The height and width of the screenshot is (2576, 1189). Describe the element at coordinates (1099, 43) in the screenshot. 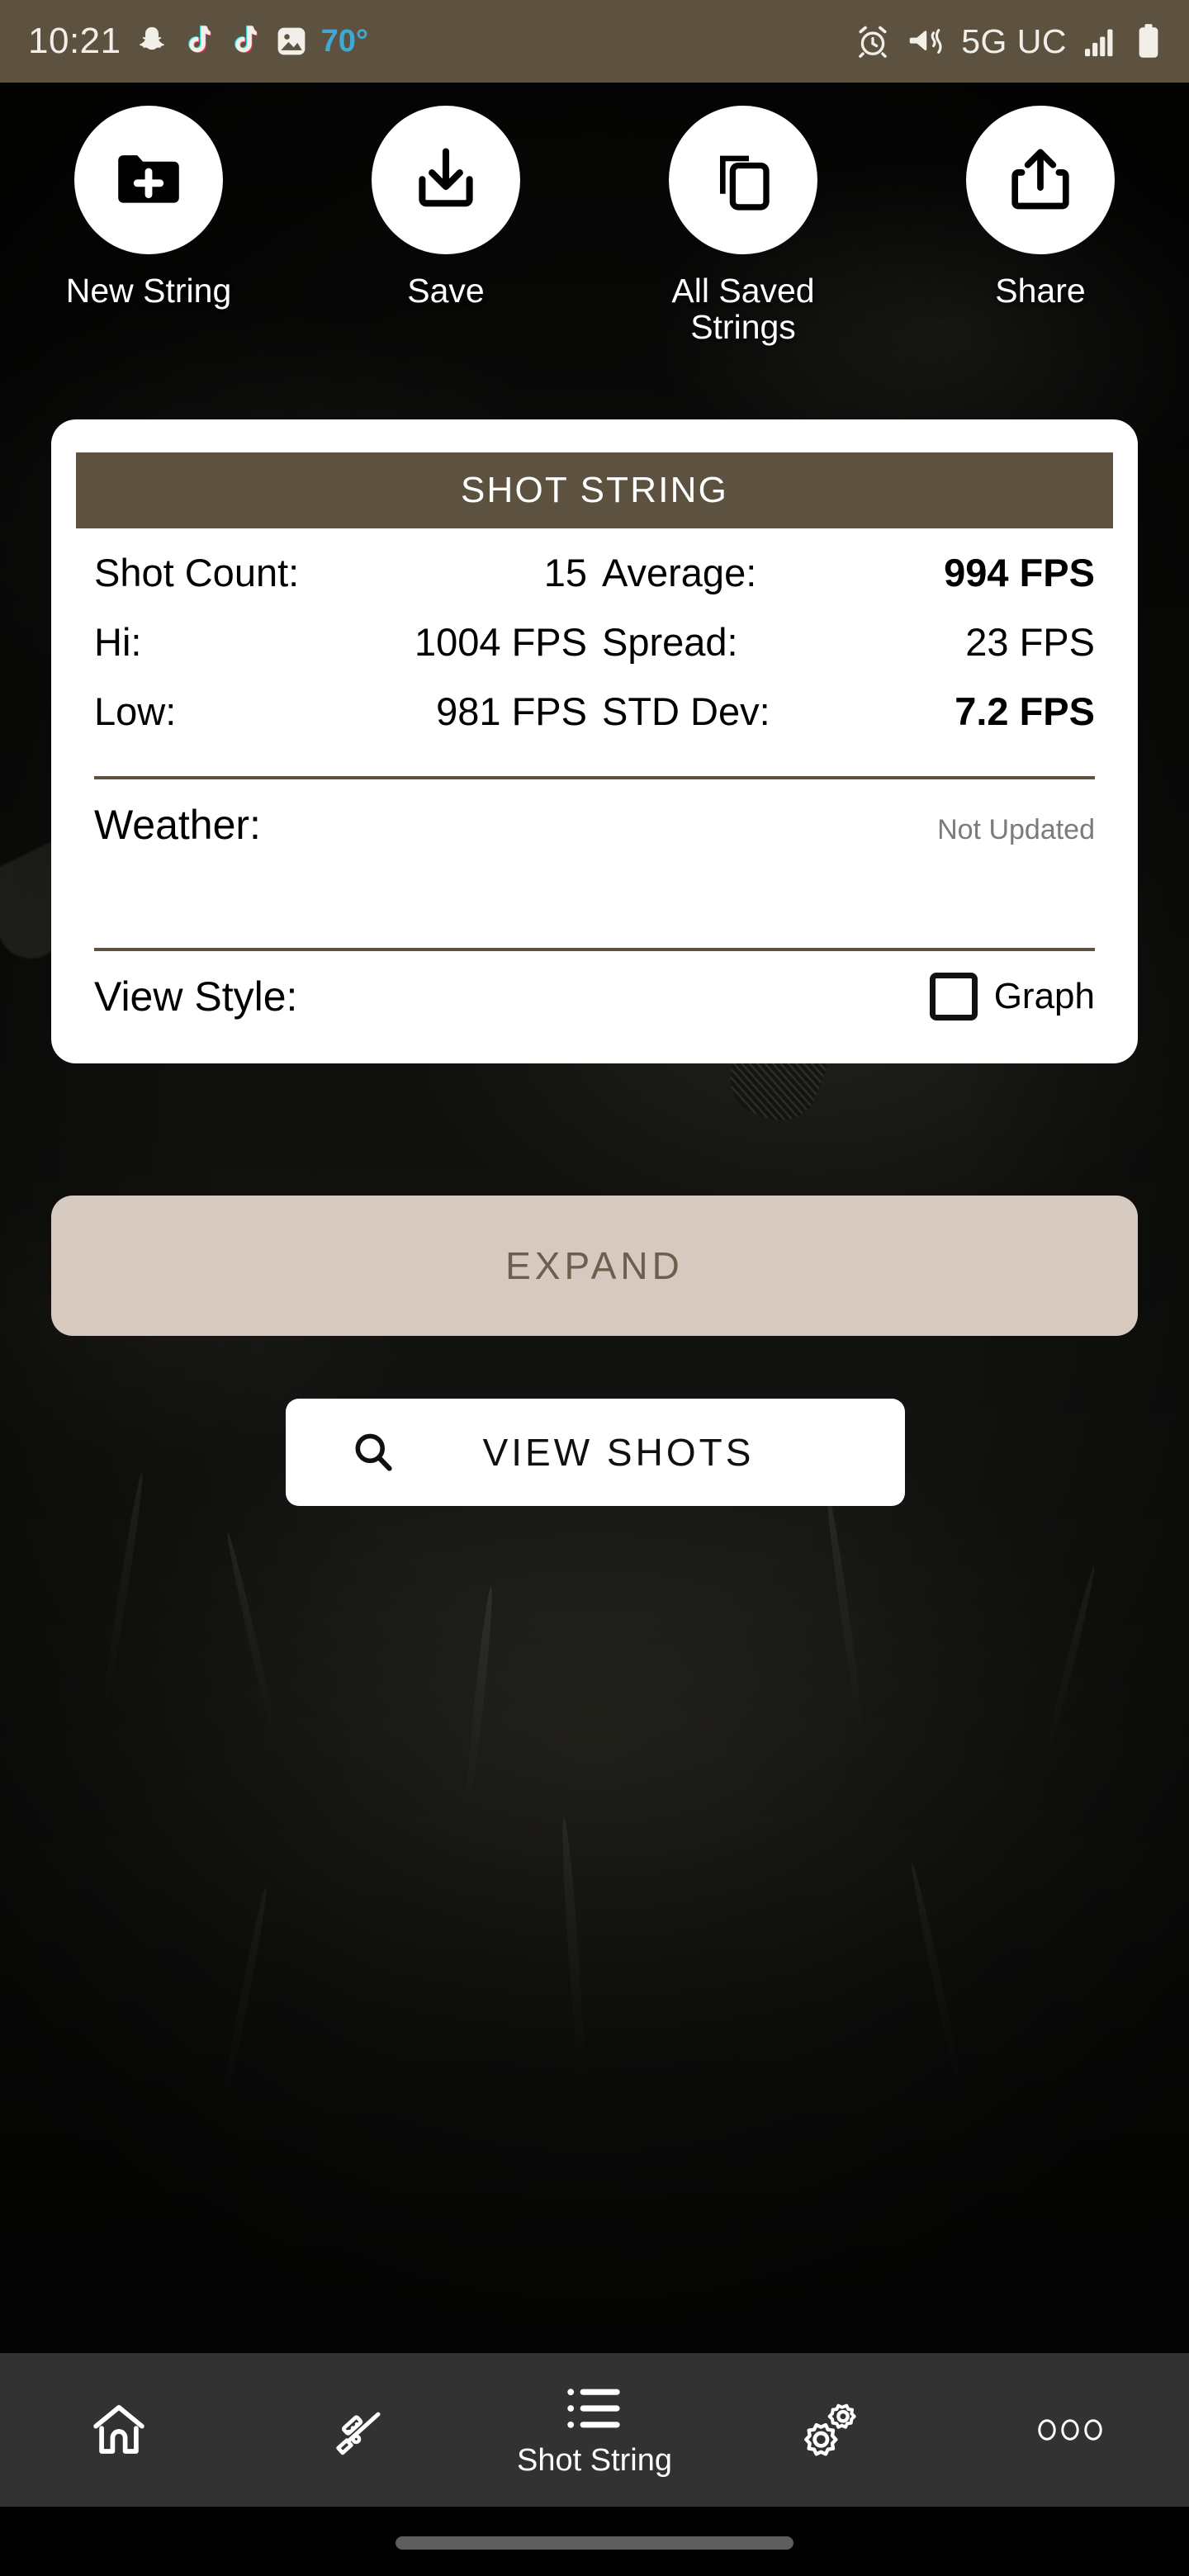

I see `signal-icon` at that location.